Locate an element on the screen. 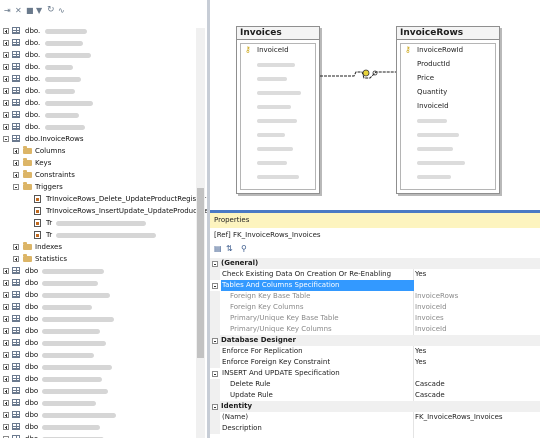 Image resolution: width=540 pixels, height=438 pixels. categorized-icon: ▤ is located at coordinates (218, 248).